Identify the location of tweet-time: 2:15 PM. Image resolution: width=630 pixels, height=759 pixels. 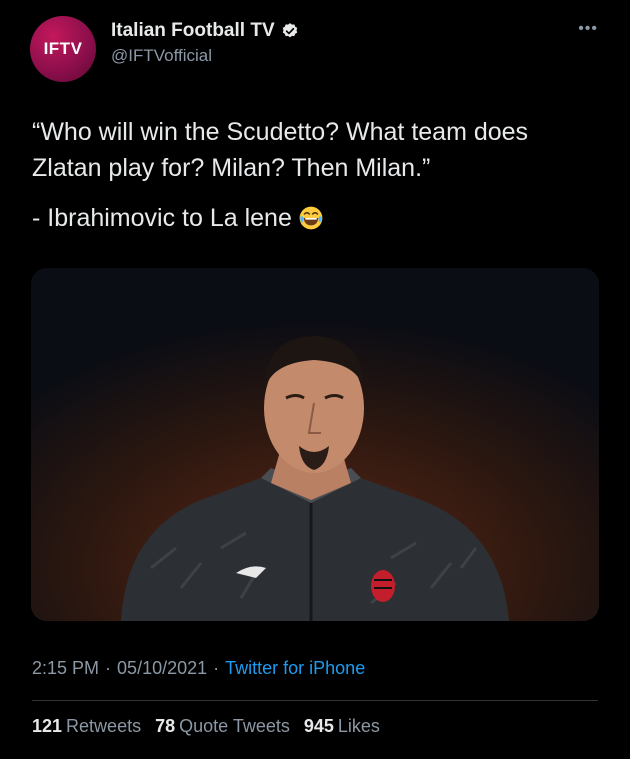
(66, 668).